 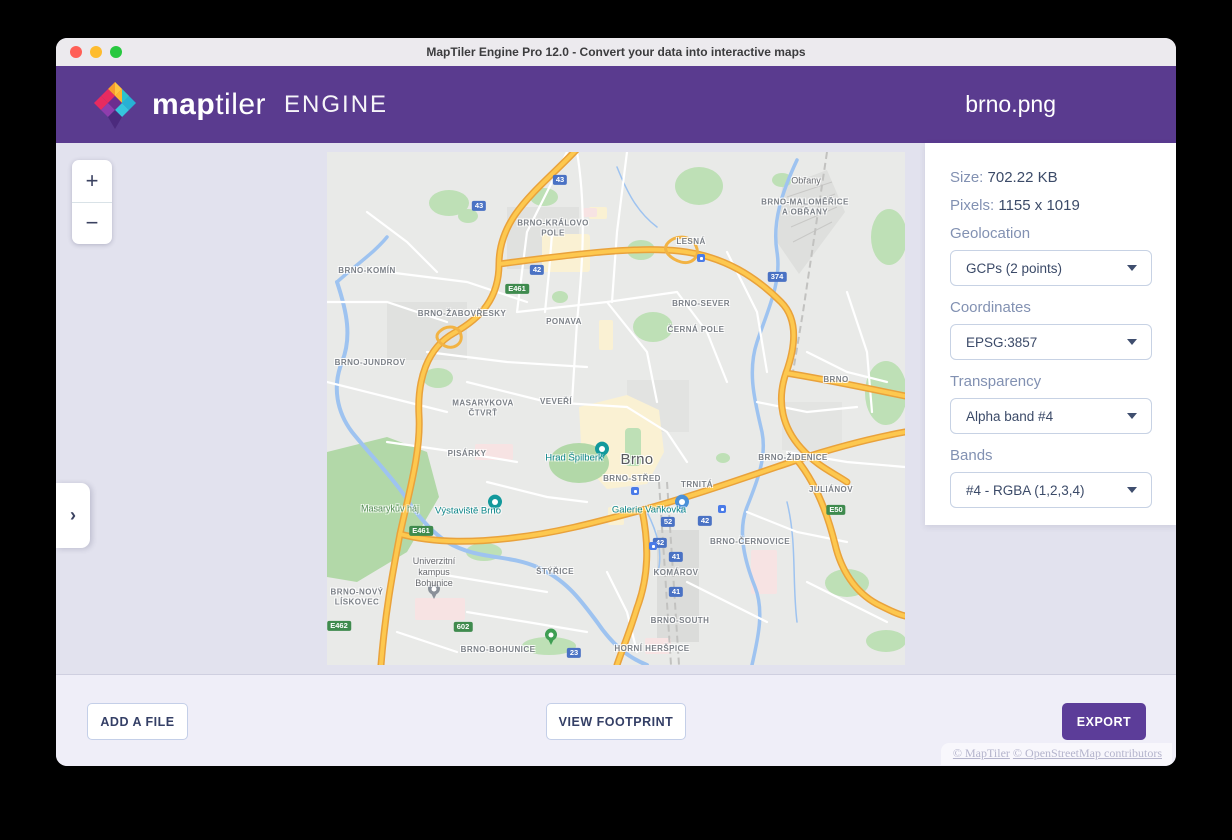 I want to click on road-shield: E462, so click(x=339, y=626).